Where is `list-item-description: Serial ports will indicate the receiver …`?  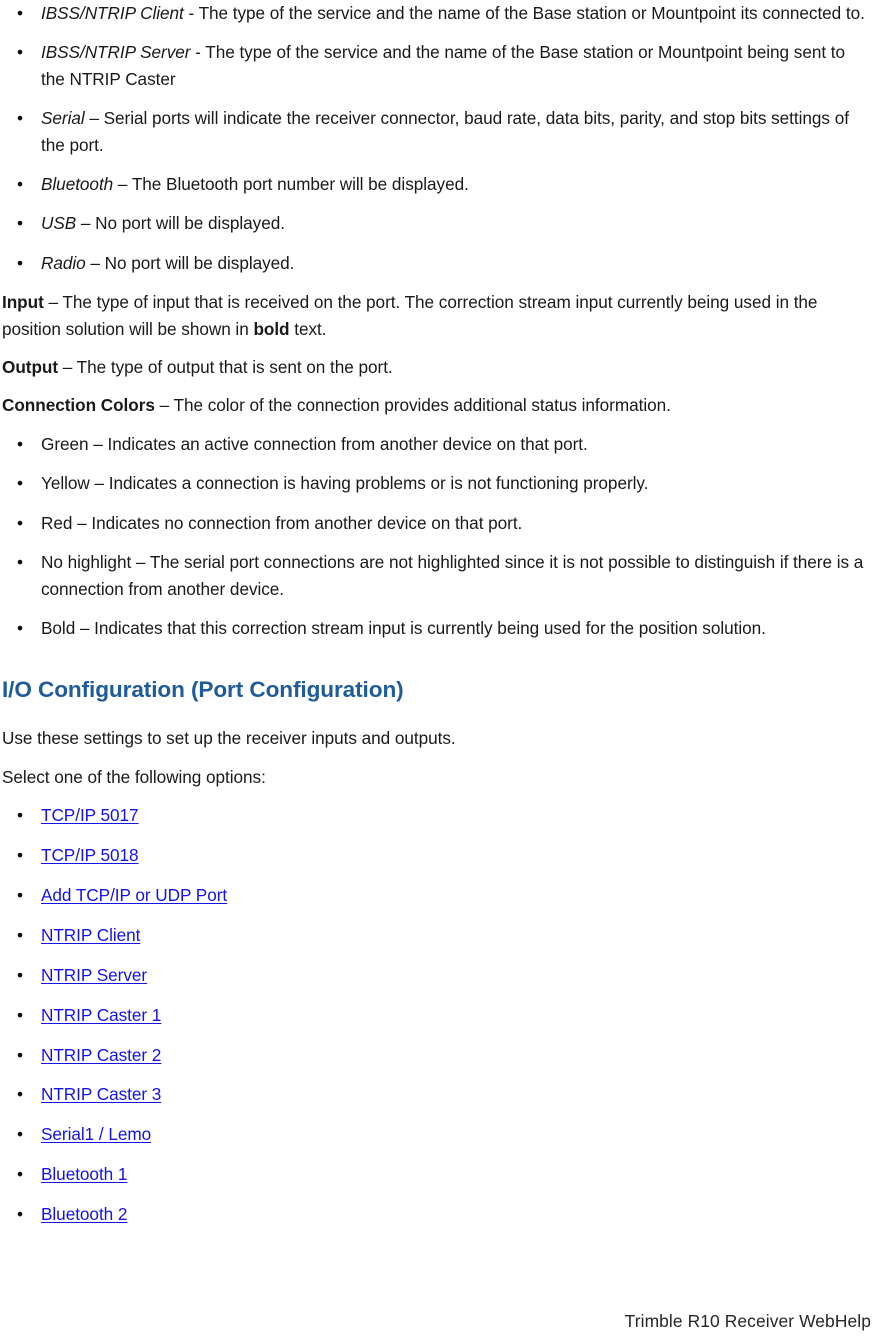 list-item-description: Serial ports will indicate the receiver … is located at coordinates (445, 131).